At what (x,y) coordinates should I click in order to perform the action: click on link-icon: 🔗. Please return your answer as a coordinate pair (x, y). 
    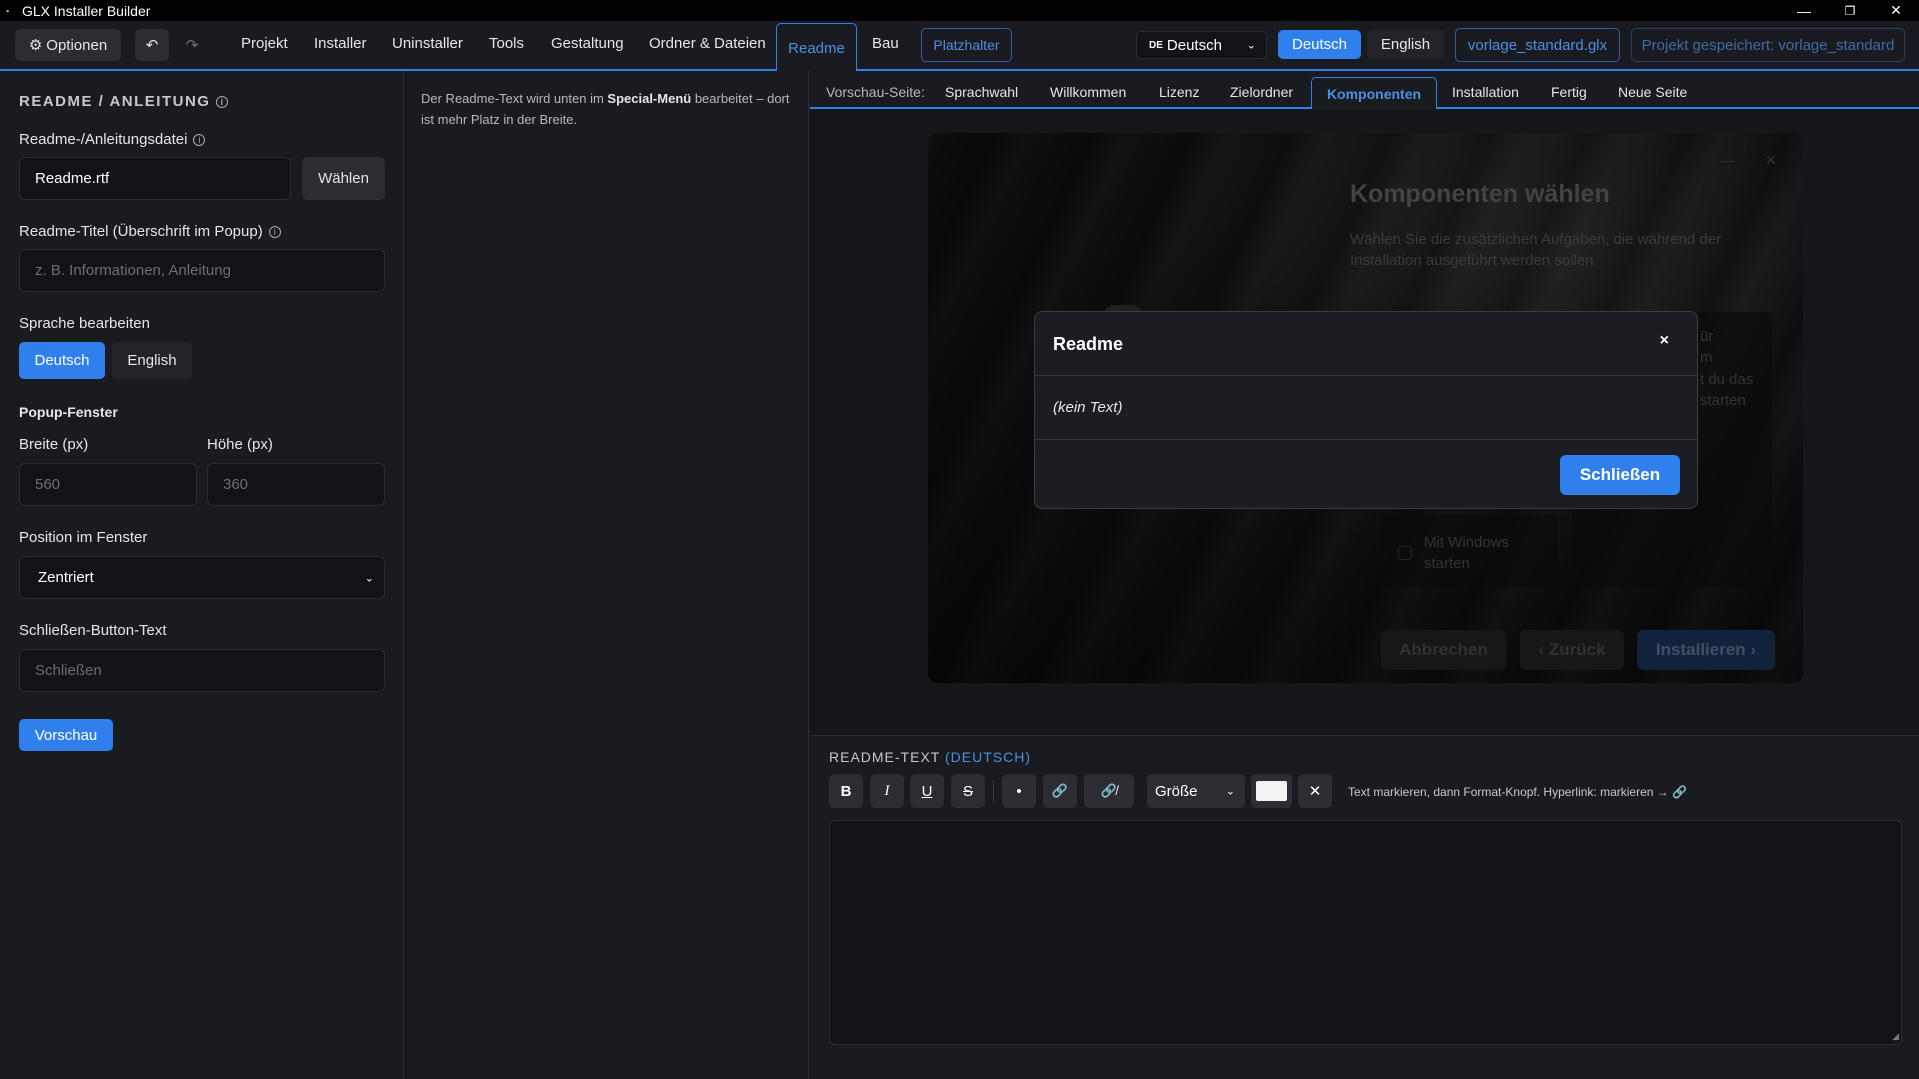
    Looking at the image, I should click on (1060, 791).